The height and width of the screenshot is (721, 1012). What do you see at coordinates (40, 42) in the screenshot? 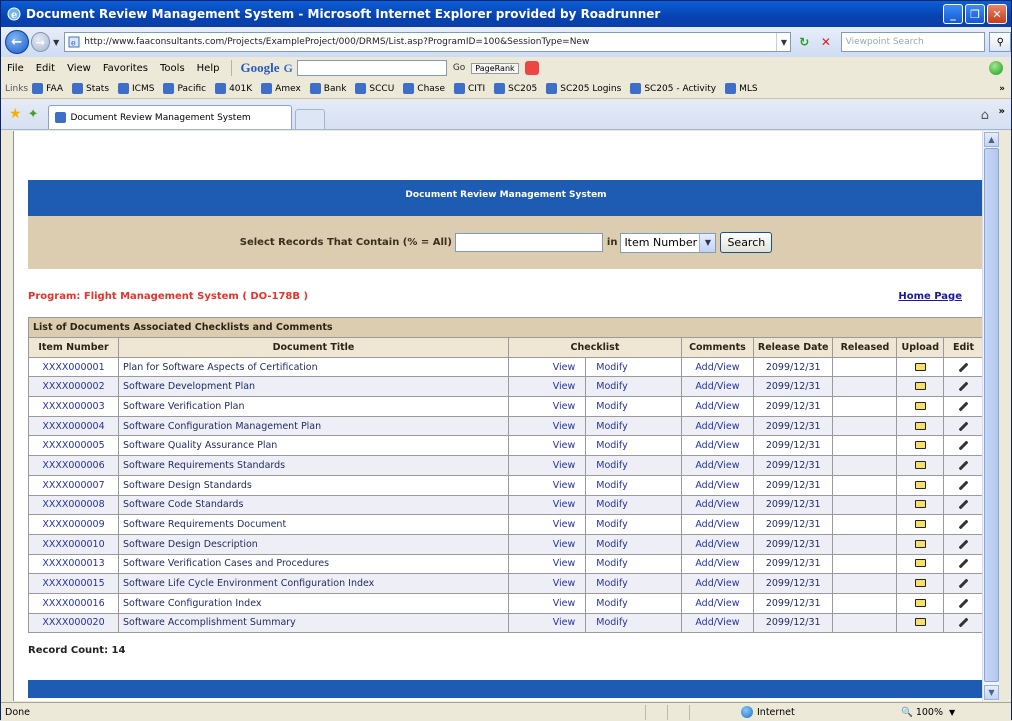
I see `forward-button: →` at bounding box center [40, 42].